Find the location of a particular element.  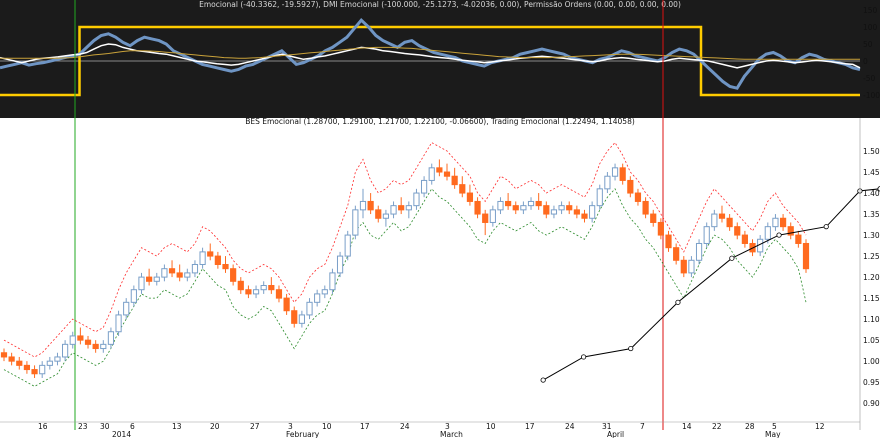

indicator-y-tick-label: -50 is located at coordinates (869, 78).